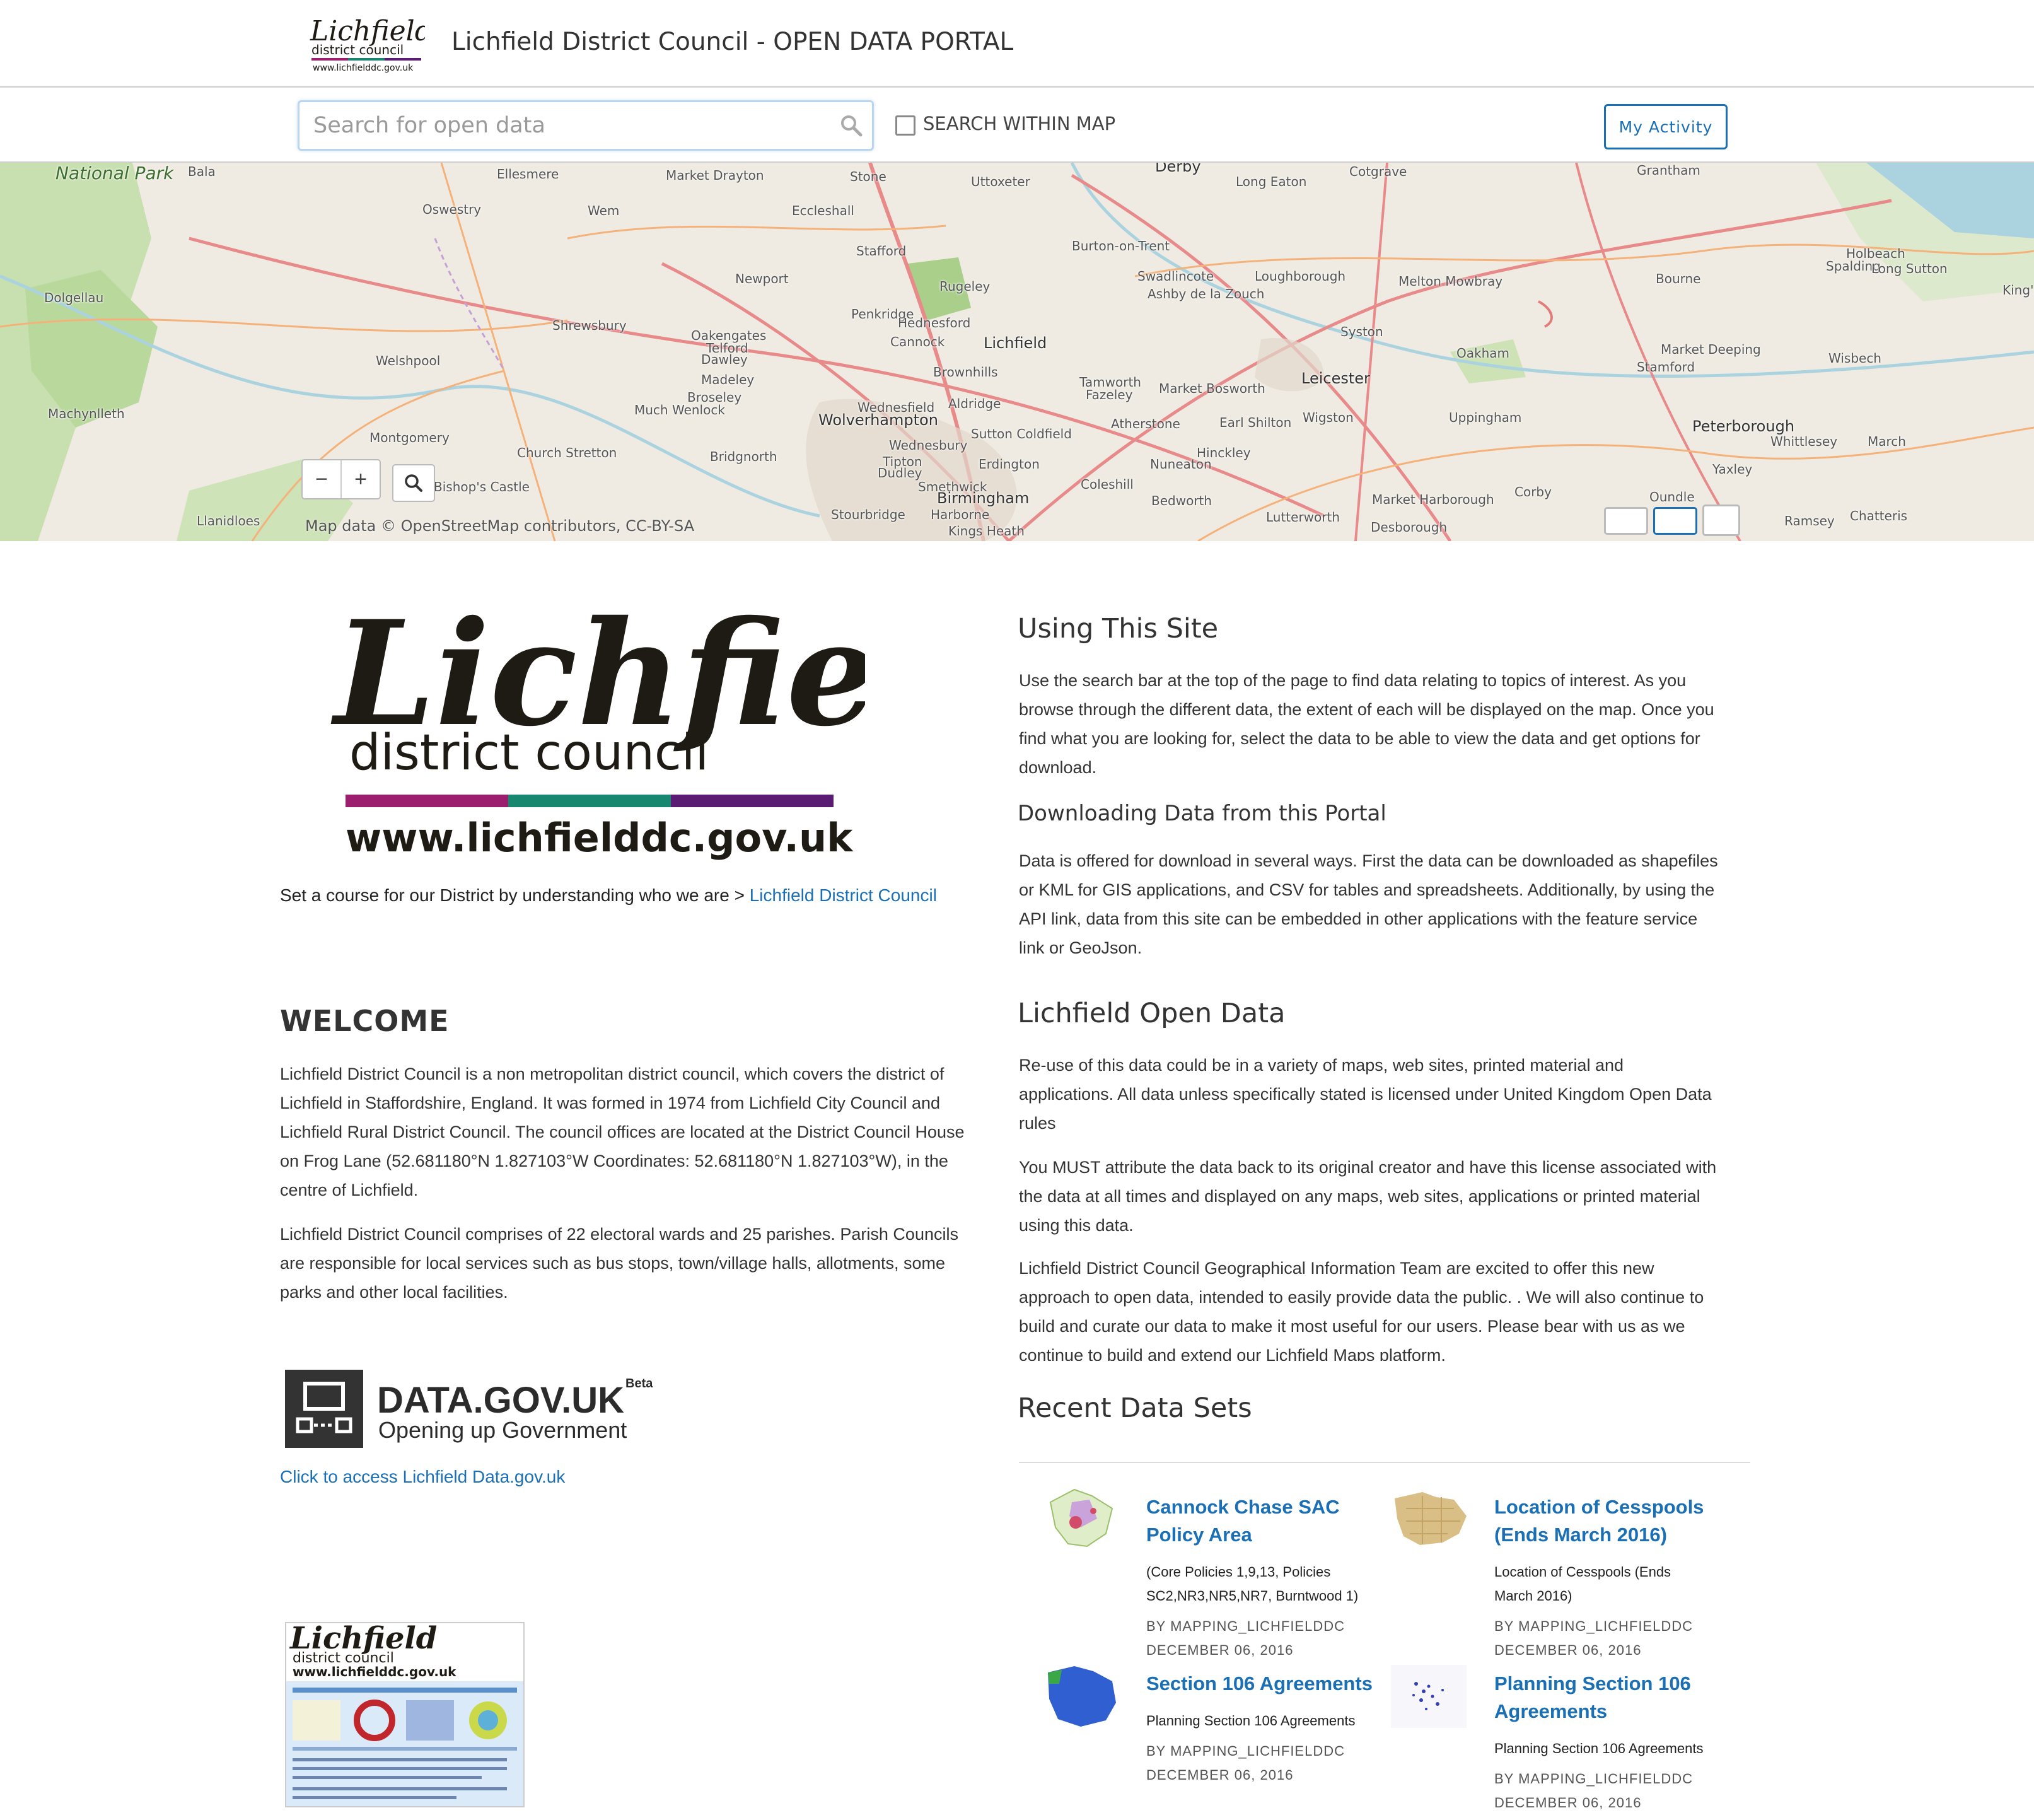 The image size is (2034, 1820). Describe the element at coordinates (589, 325) in the screenshot. I see `map-label: Shrewsbury` at that location.